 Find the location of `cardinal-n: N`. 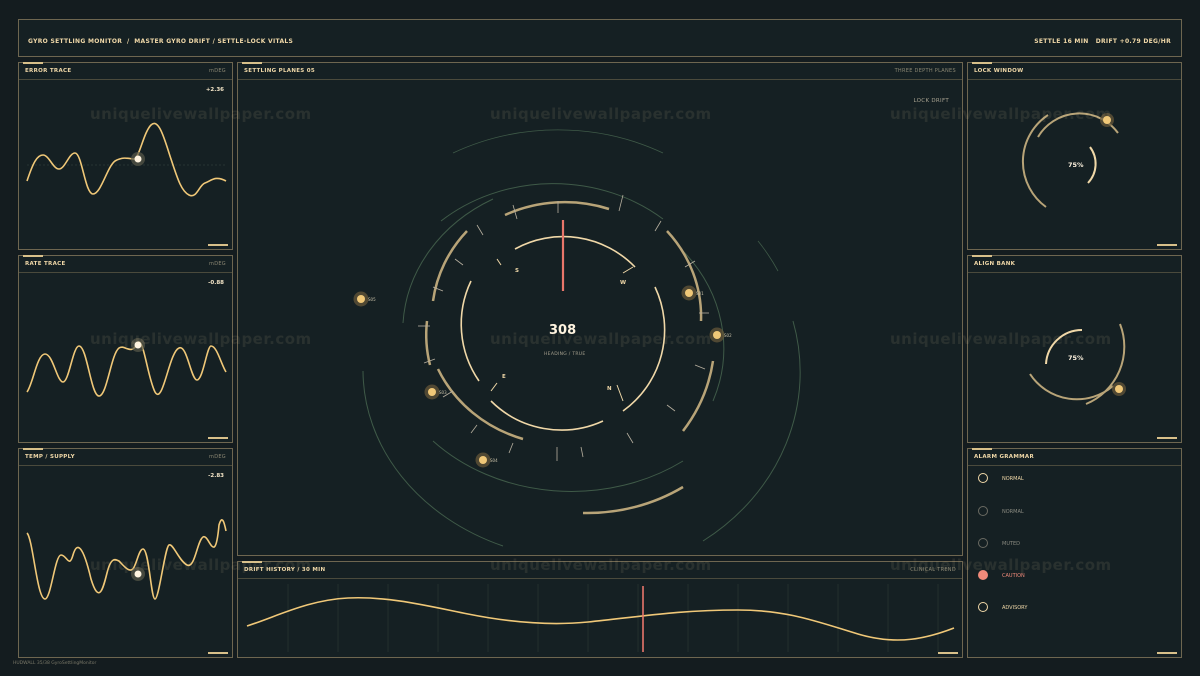

cardinal-n: N is located at coordinates (609, 389).